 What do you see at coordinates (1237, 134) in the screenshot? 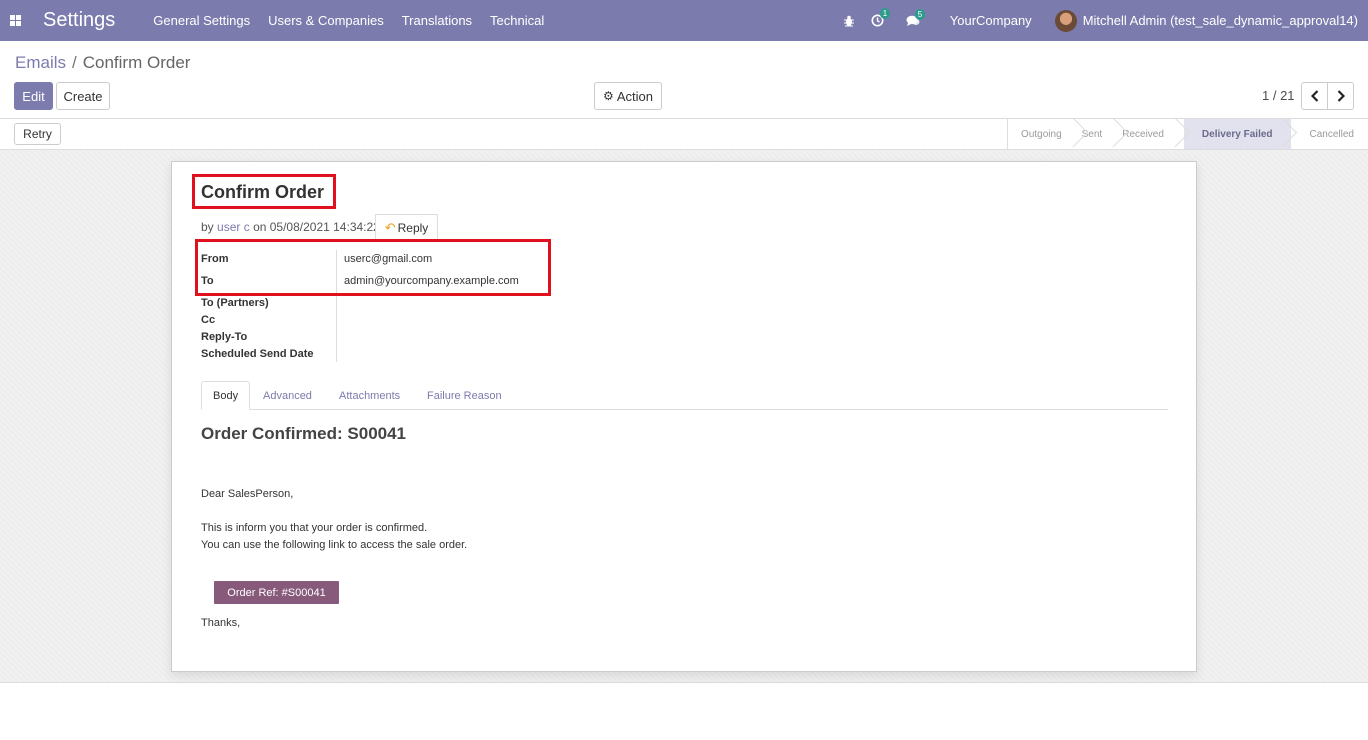
I see `status-delivery-failed: Delivery Failed` at bounding box center [1237, 134].